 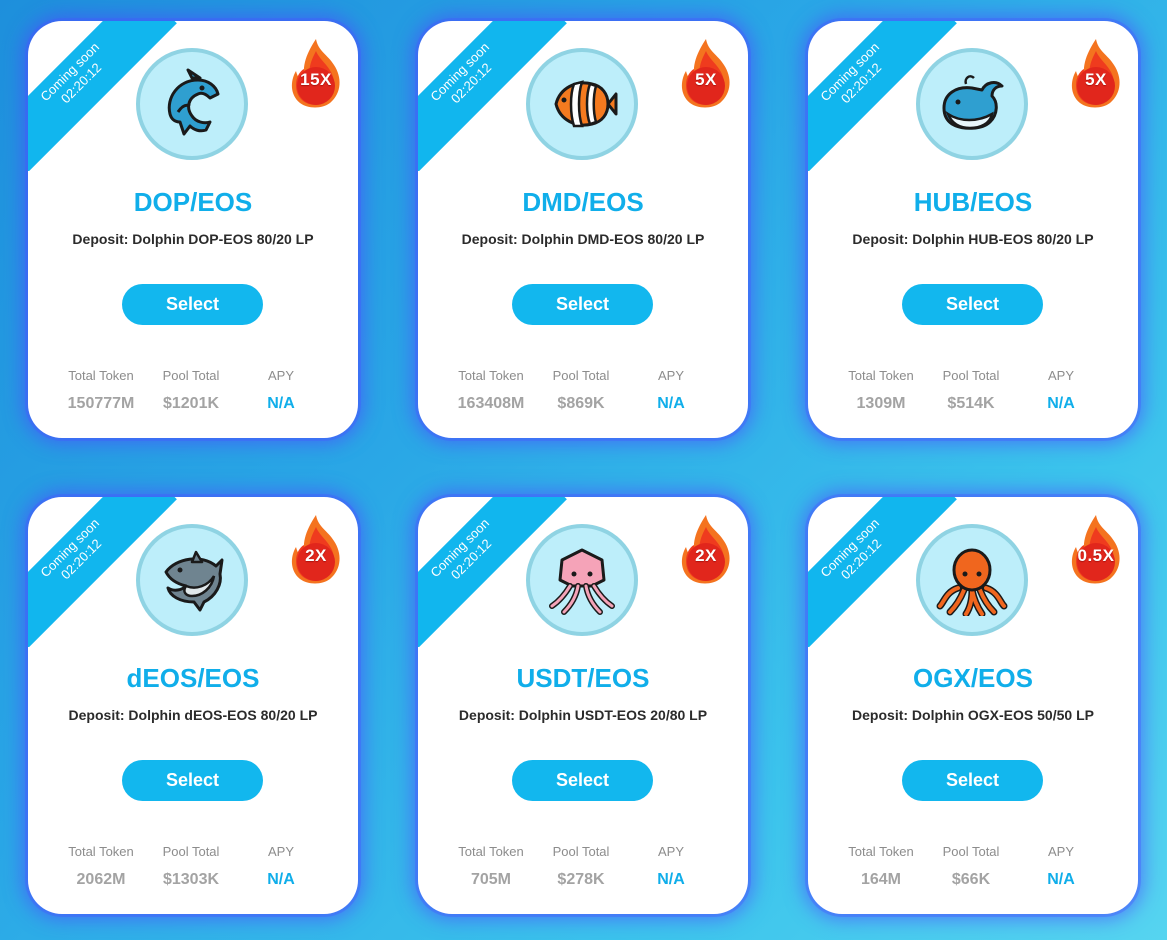 I want to click on stat-pool-total: Pool Total $1201K, so click(x=191, y=390).